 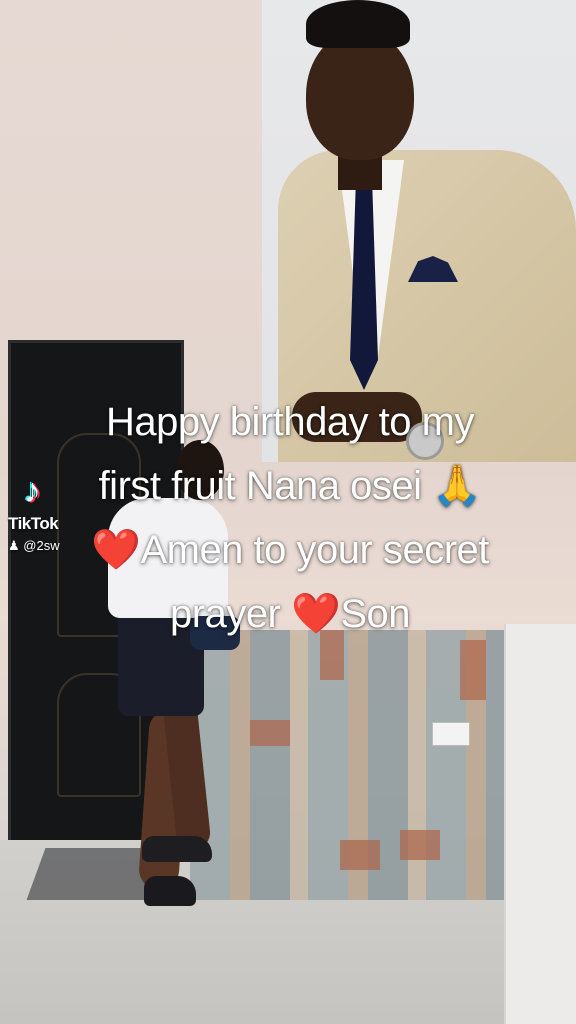 What do you see at coordinates (290, 422) in the screenshot?
I see `caption-line-1: Happy birthday to my` at bounding box center [290, 422].